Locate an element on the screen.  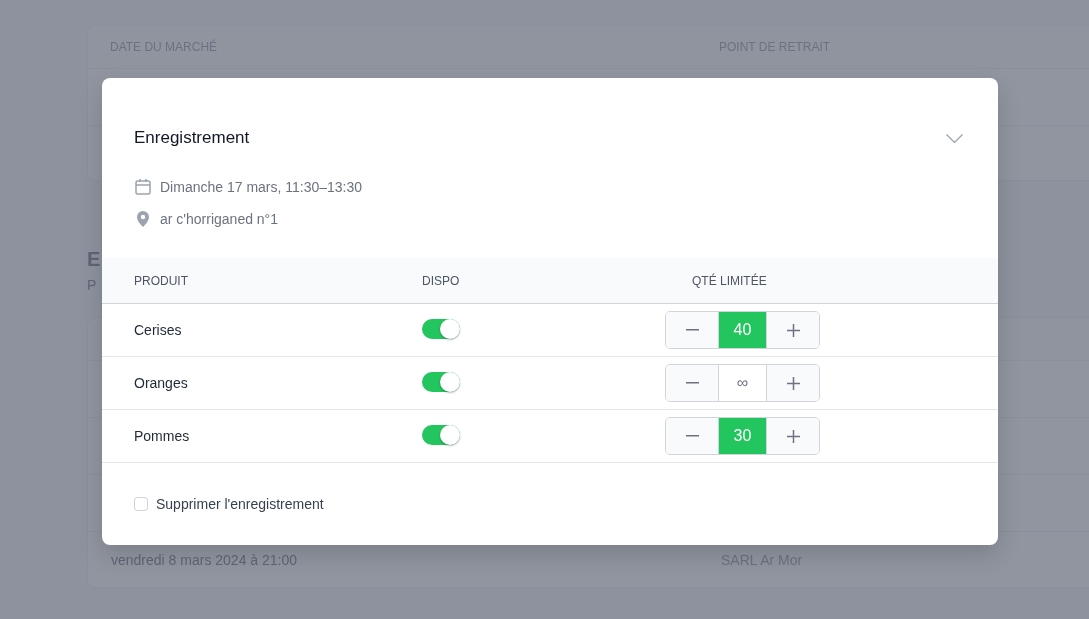
product-name: Oranges is located at coordinates (161, 383).